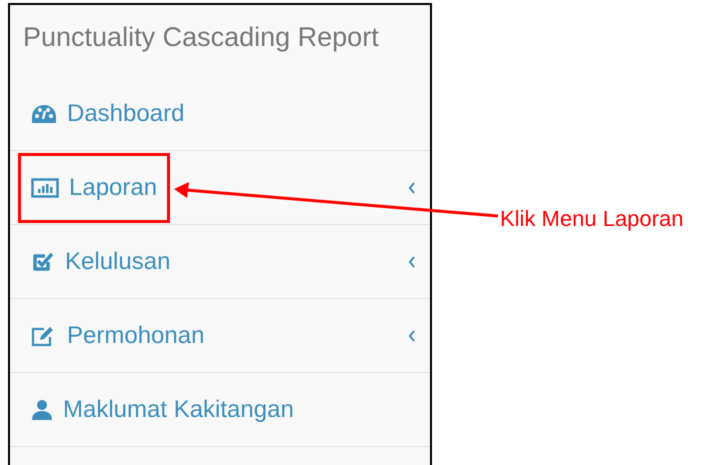  I want to click on menu-item: Kelulusan, so click(101, 261).